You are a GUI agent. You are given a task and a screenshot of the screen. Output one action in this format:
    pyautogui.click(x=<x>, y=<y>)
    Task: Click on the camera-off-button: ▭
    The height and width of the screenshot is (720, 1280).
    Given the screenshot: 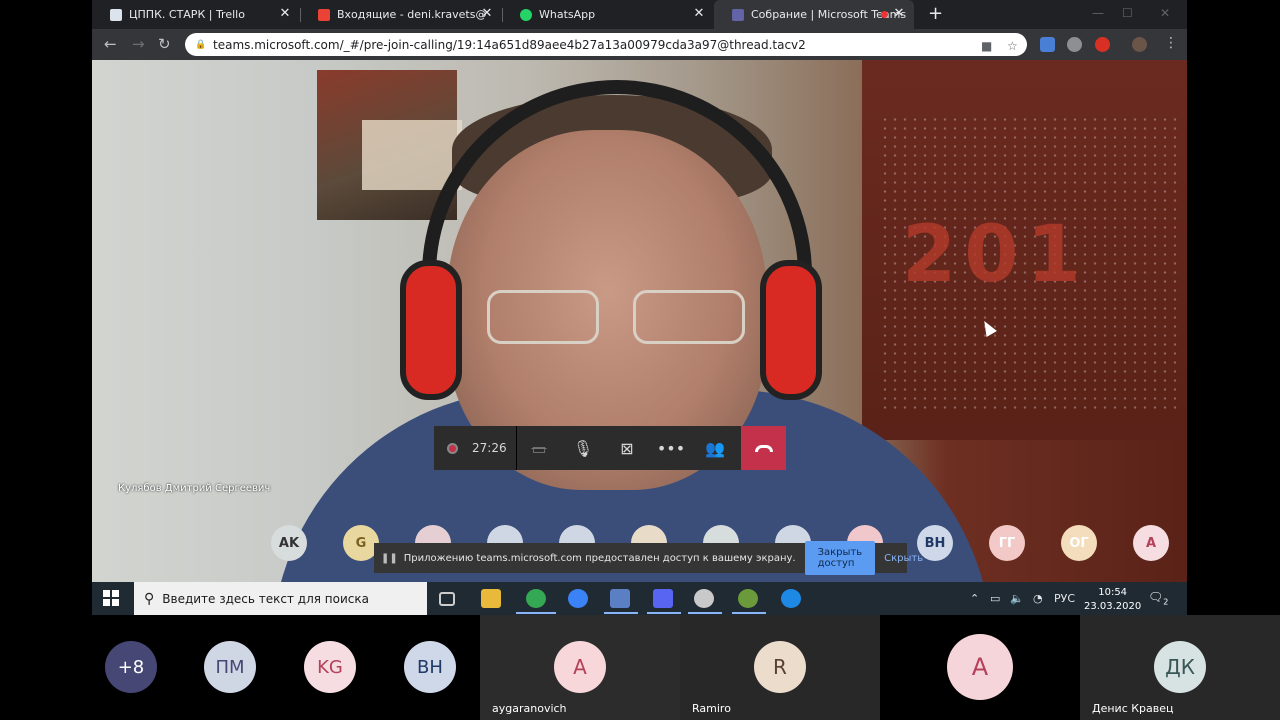 What is the action you would take?
    pyautogui.click(x=539, y=448)
    